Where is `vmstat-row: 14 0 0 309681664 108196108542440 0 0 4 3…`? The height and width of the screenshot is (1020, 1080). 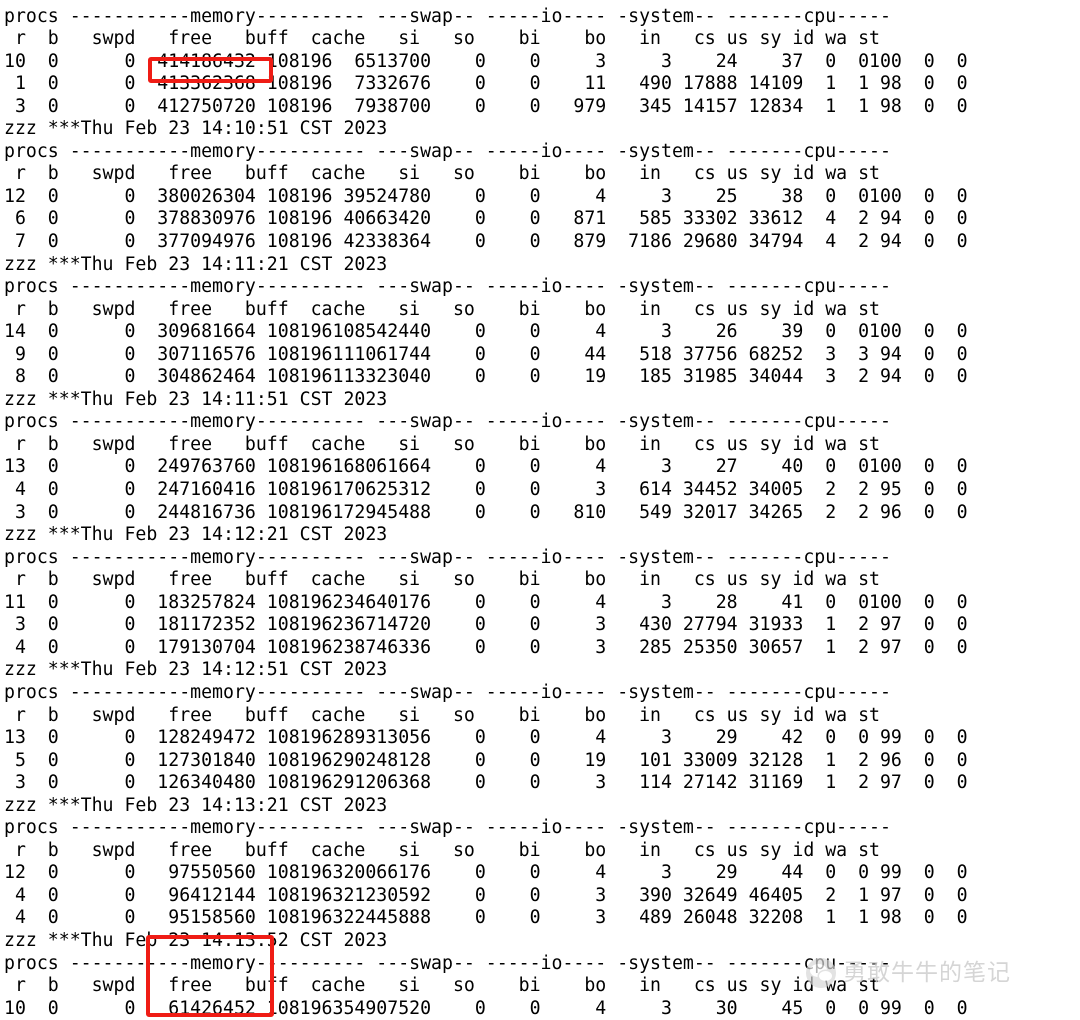
vmstat-row: 14 0 0 309681664 108196108542440 0 0 4 3… is located at coordinates (486, 332).